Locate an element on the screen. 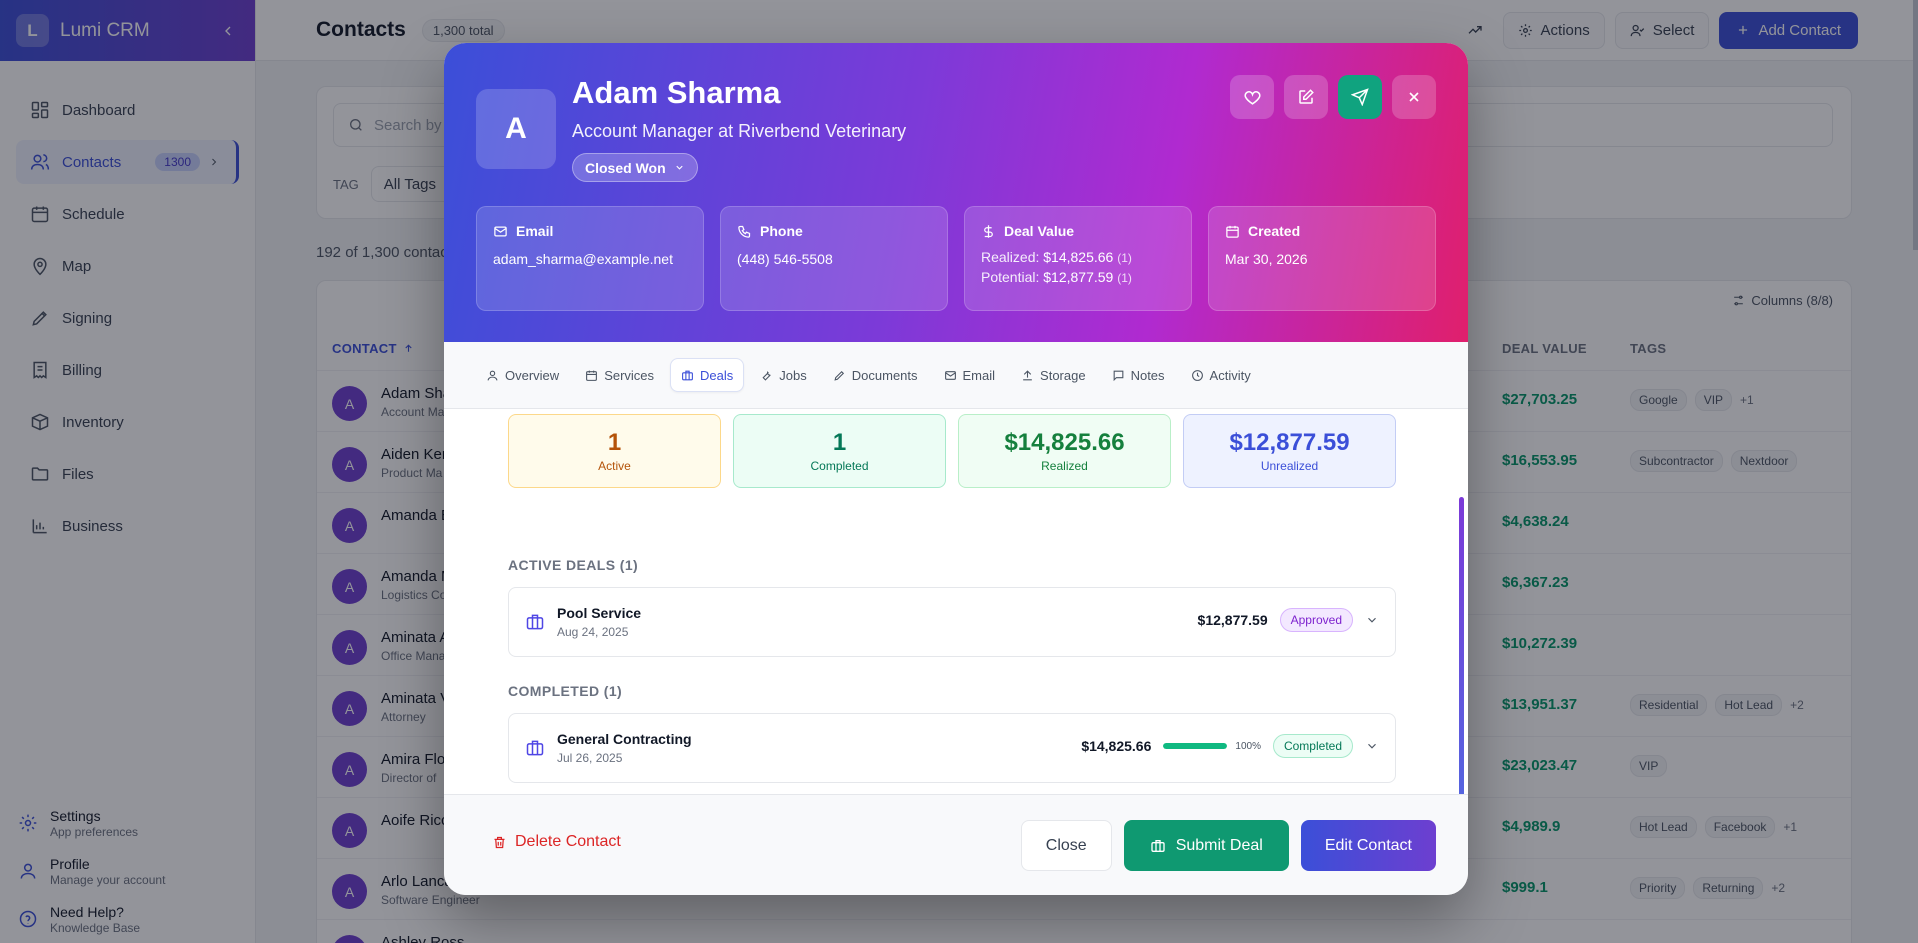  deal-name: Pool Service is located at coordinates (599, 613).